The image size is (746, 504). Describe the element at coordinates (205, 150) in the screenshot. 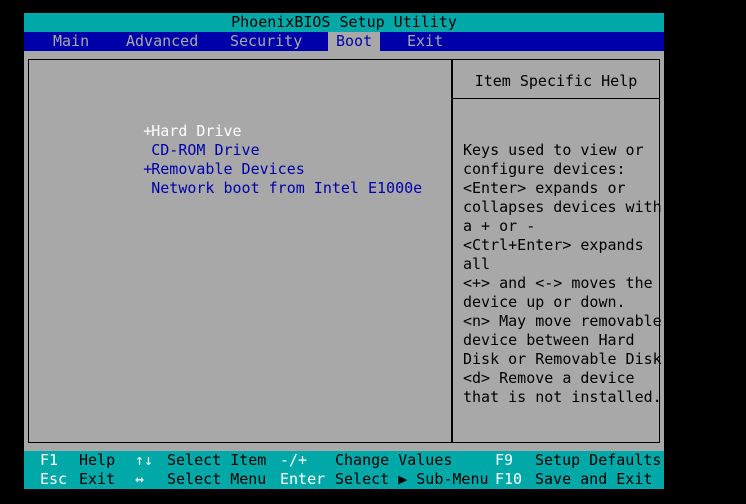

I see `boot-item-label: CD-ROM Drive` at that location.